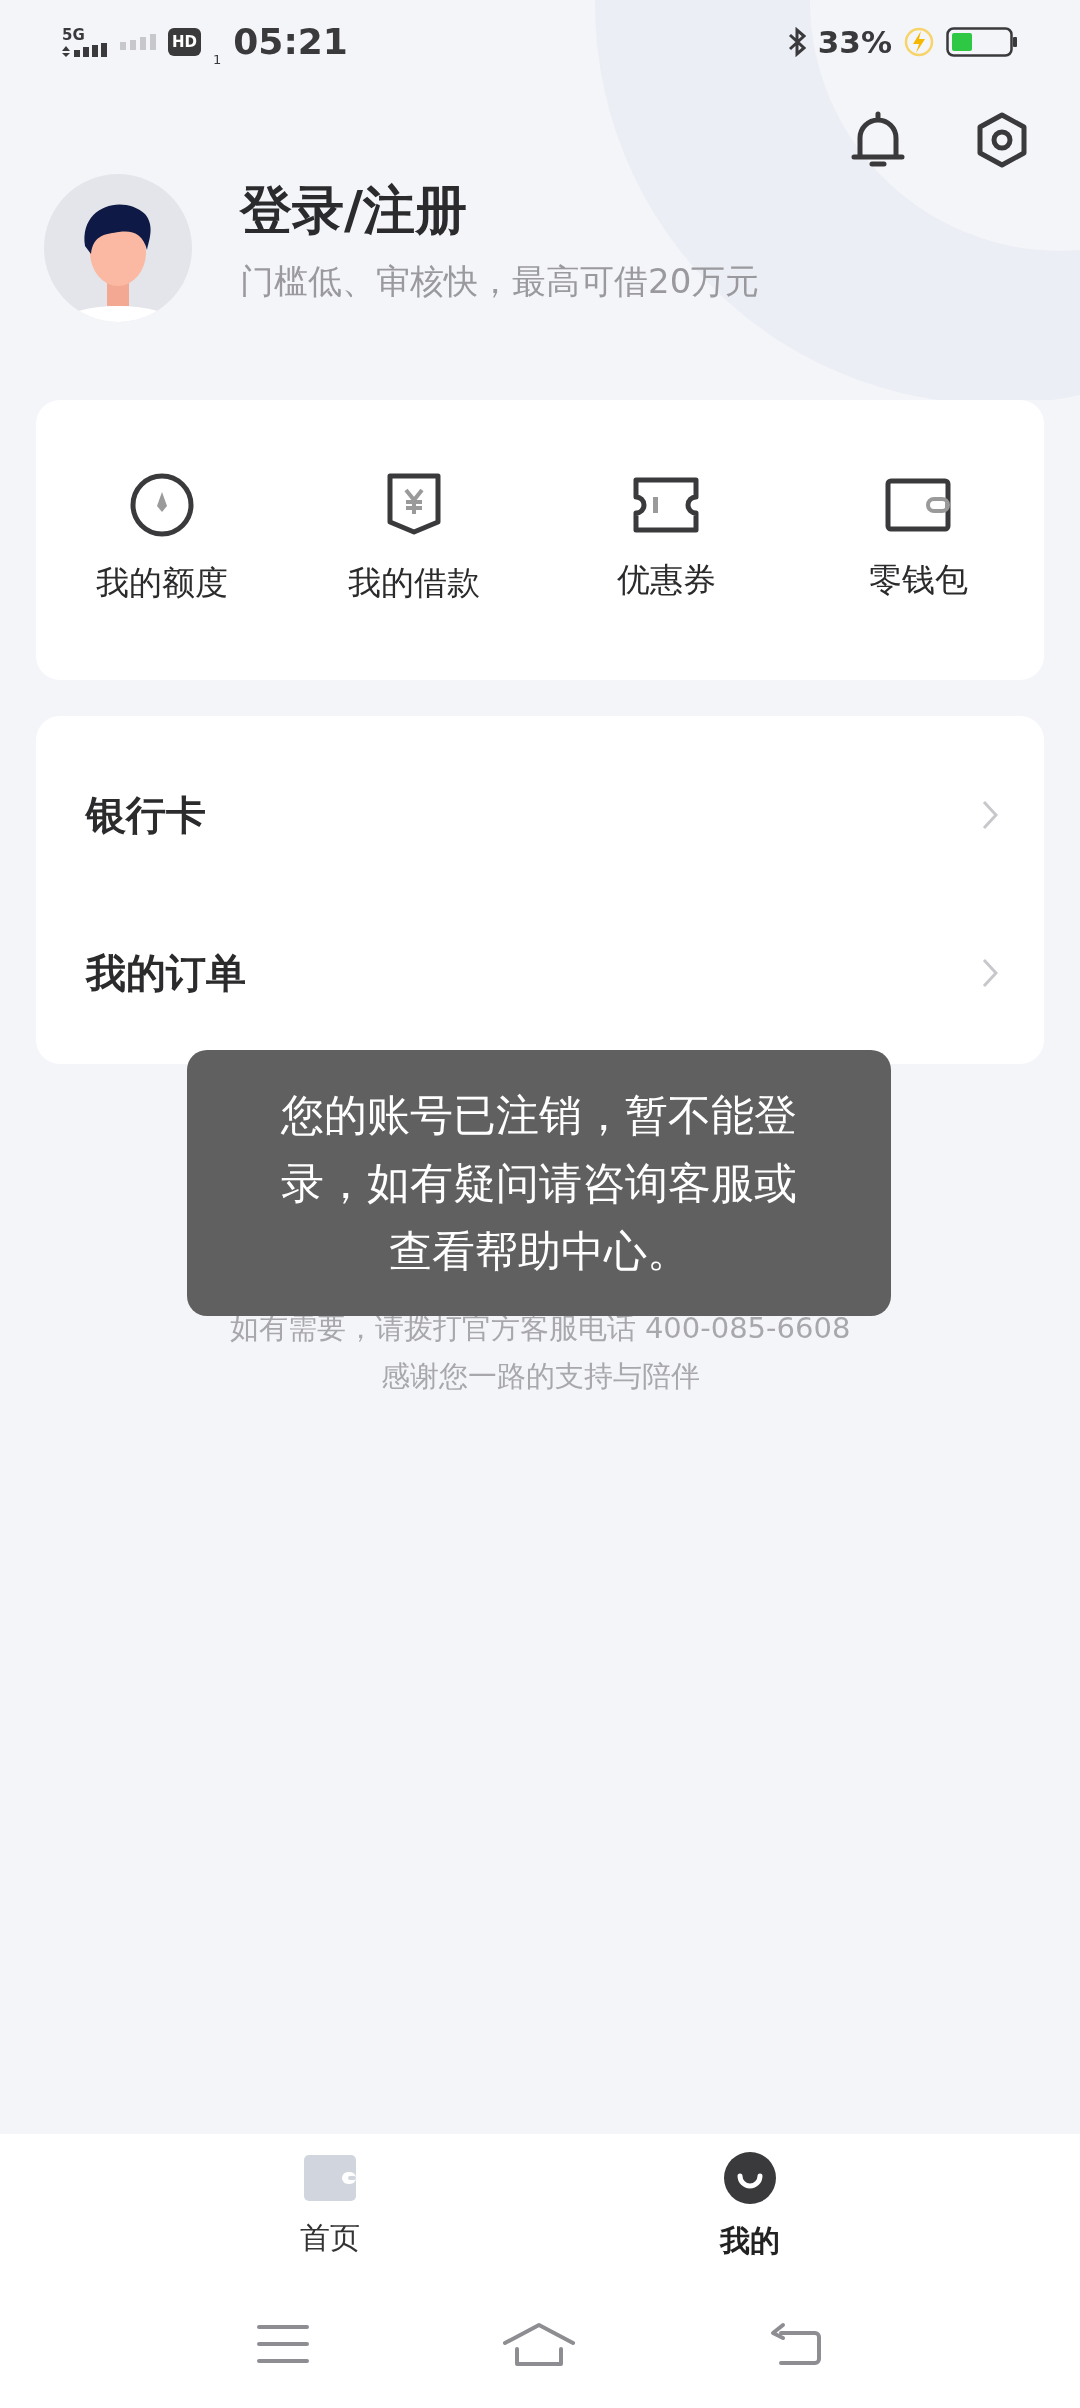  What do you see at coordinates (540, 1376) in the screenshot?
I see `footer-text: 感谢您一路的支持与陪伴` at bounding box center [540, 1376].